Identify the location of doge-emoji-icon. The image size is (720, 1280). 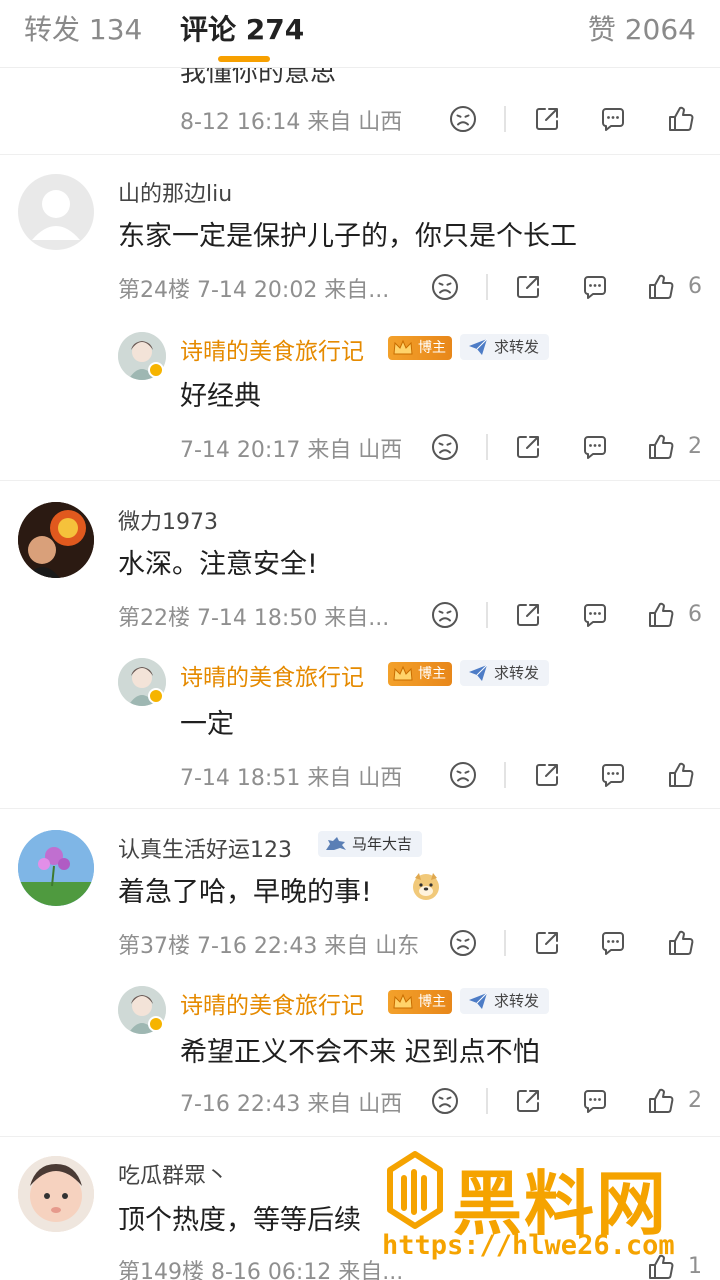
(426, 886).